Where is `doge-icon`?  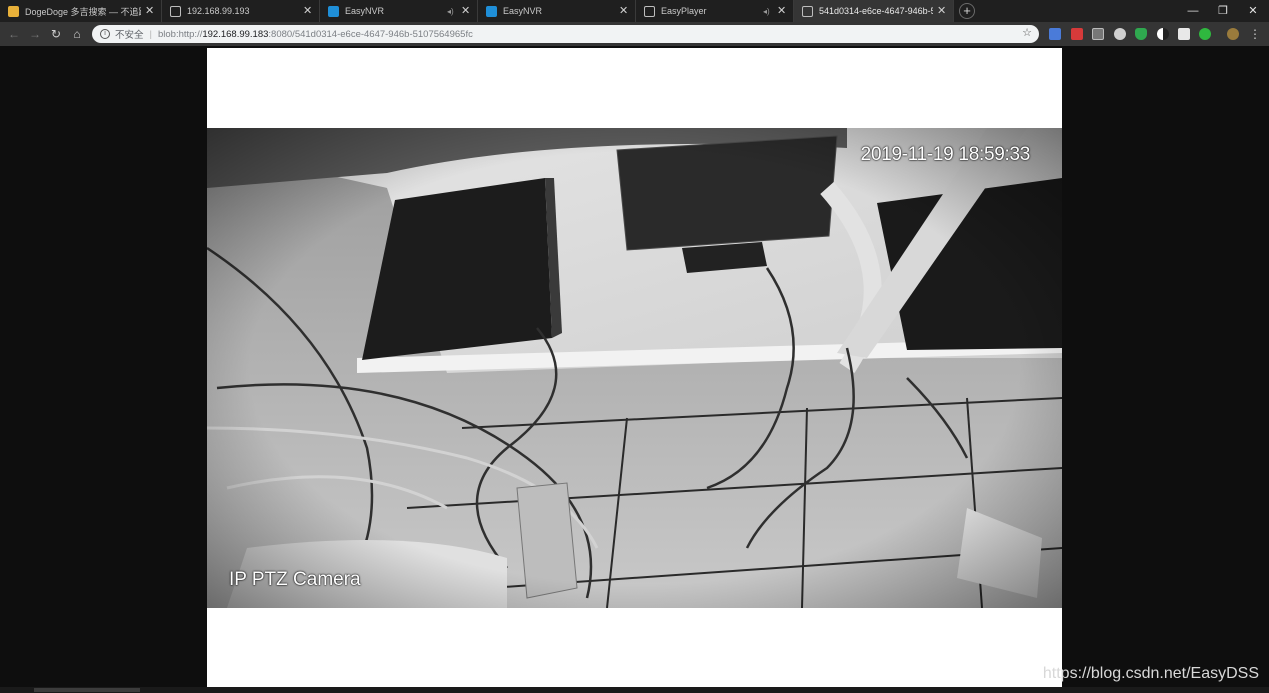 doge-icon is located at coordinates (13, 11).